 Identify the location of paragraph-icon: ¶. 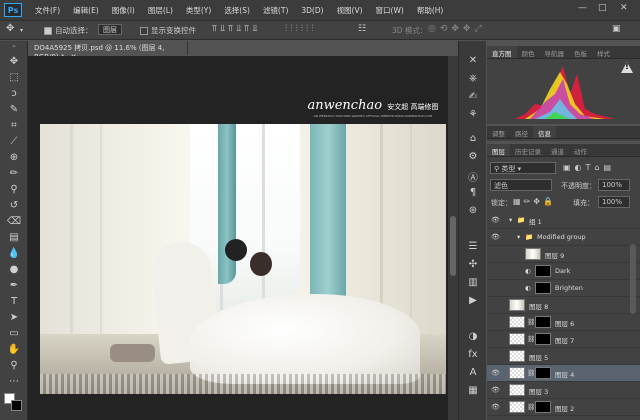
(473, 195).